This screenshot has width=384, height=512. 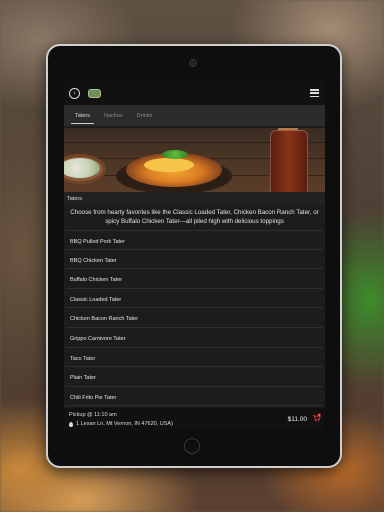 I want to click on menu-item: Plain Tater, so click(x=194, y=377).